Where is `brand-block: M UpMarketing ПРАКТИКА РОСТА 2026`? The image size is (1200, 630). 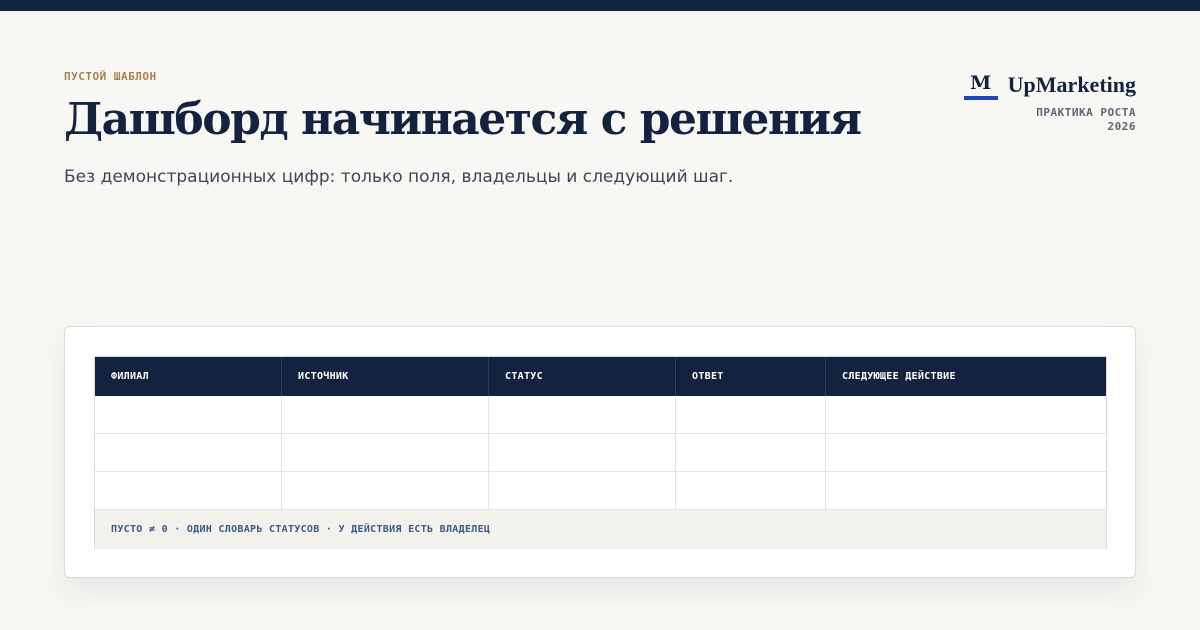 brand-block: M UpMarketing ПРАКТИКА РОСТА 2026 is located at coordinates (1049, 102).